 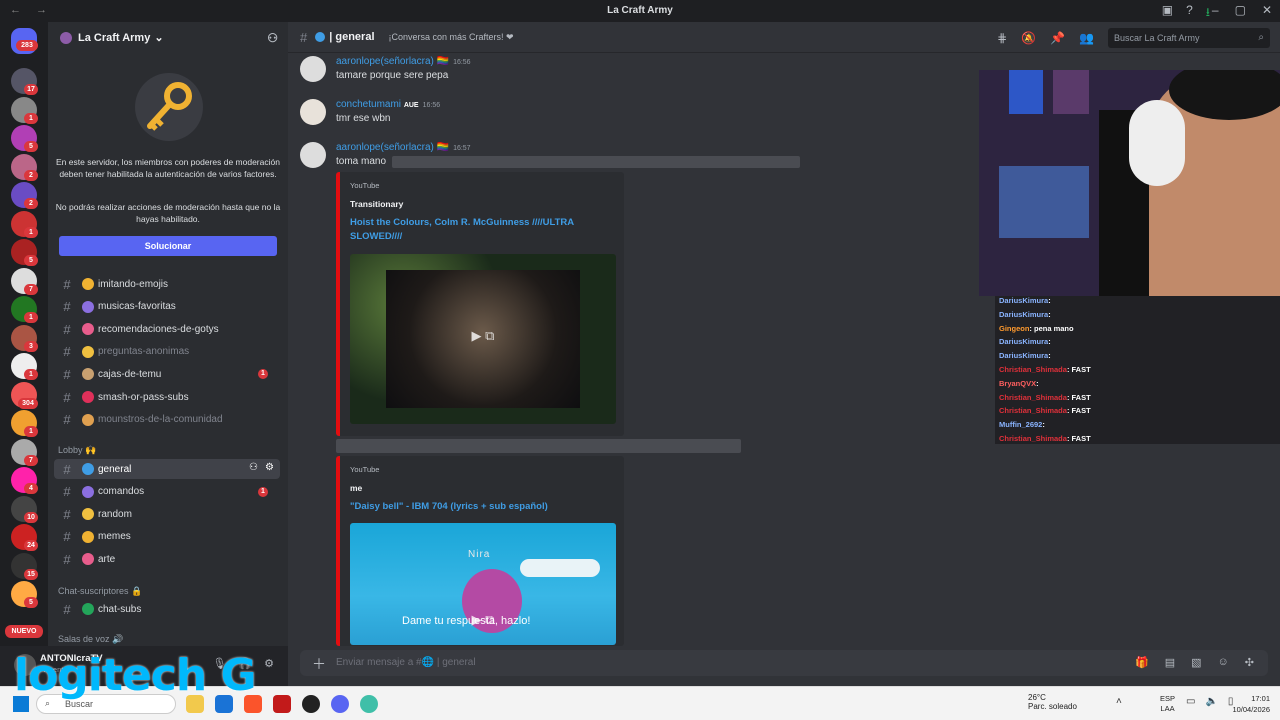 I want to click on pin-icon: 📌, so click(x=1057, y=38).